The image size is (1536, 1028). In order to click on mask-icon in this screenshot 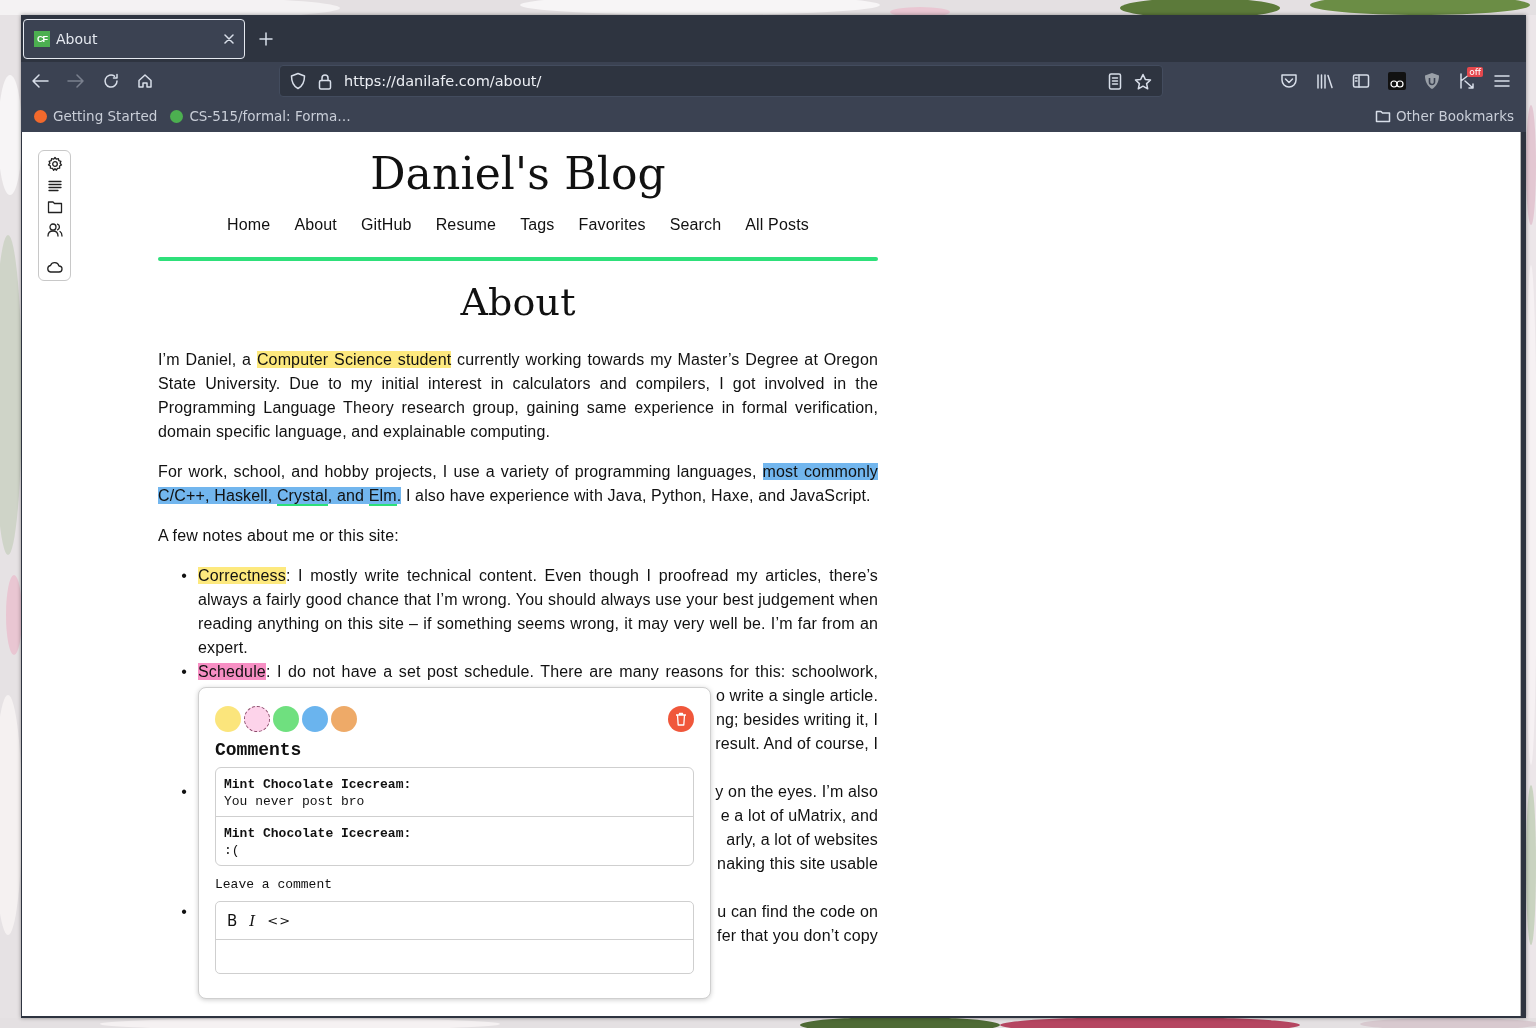, I will do `click(1397, 81)`.